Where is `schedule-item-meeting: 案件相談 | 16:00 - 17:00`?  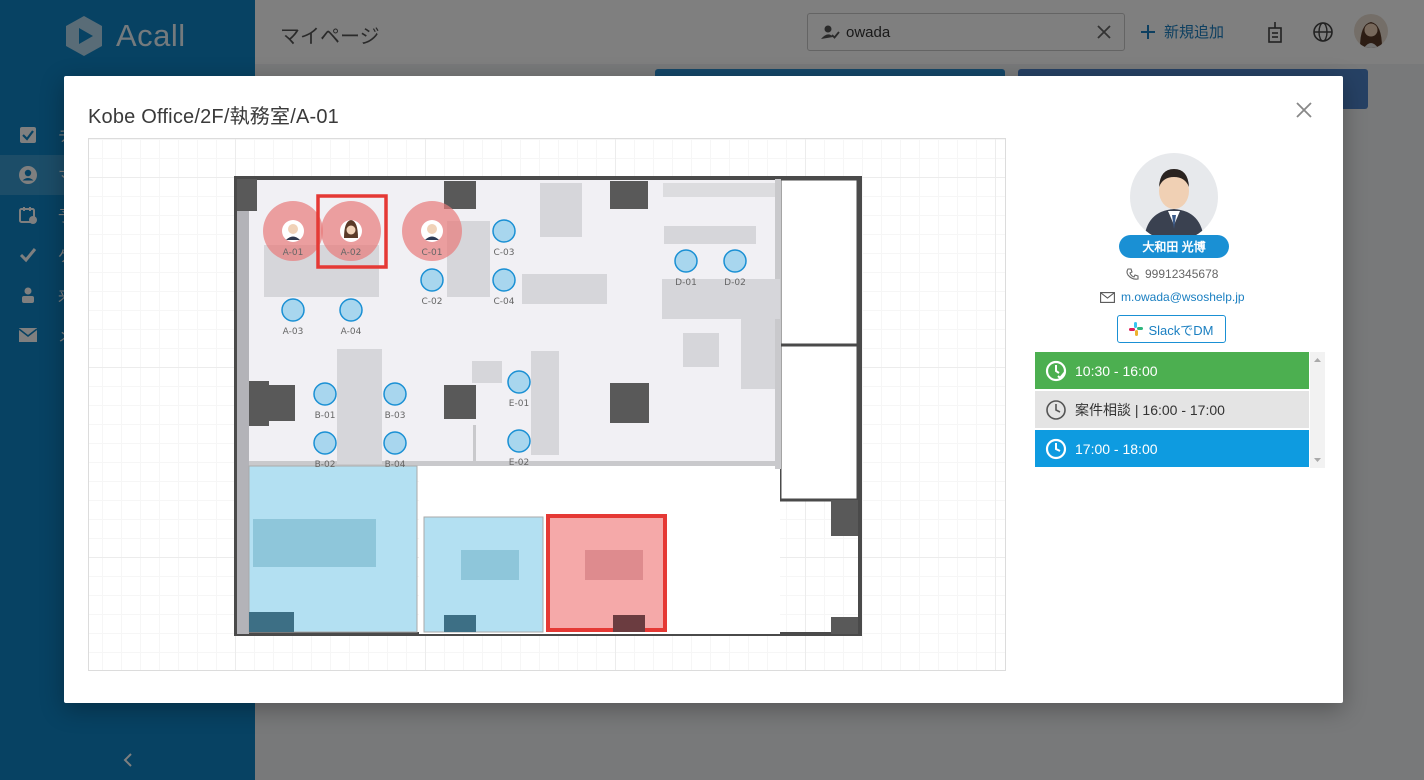 schedule-item-meeting: 案件相談 | 16:00 - 17:00 is located at coordinates (1172, 409).